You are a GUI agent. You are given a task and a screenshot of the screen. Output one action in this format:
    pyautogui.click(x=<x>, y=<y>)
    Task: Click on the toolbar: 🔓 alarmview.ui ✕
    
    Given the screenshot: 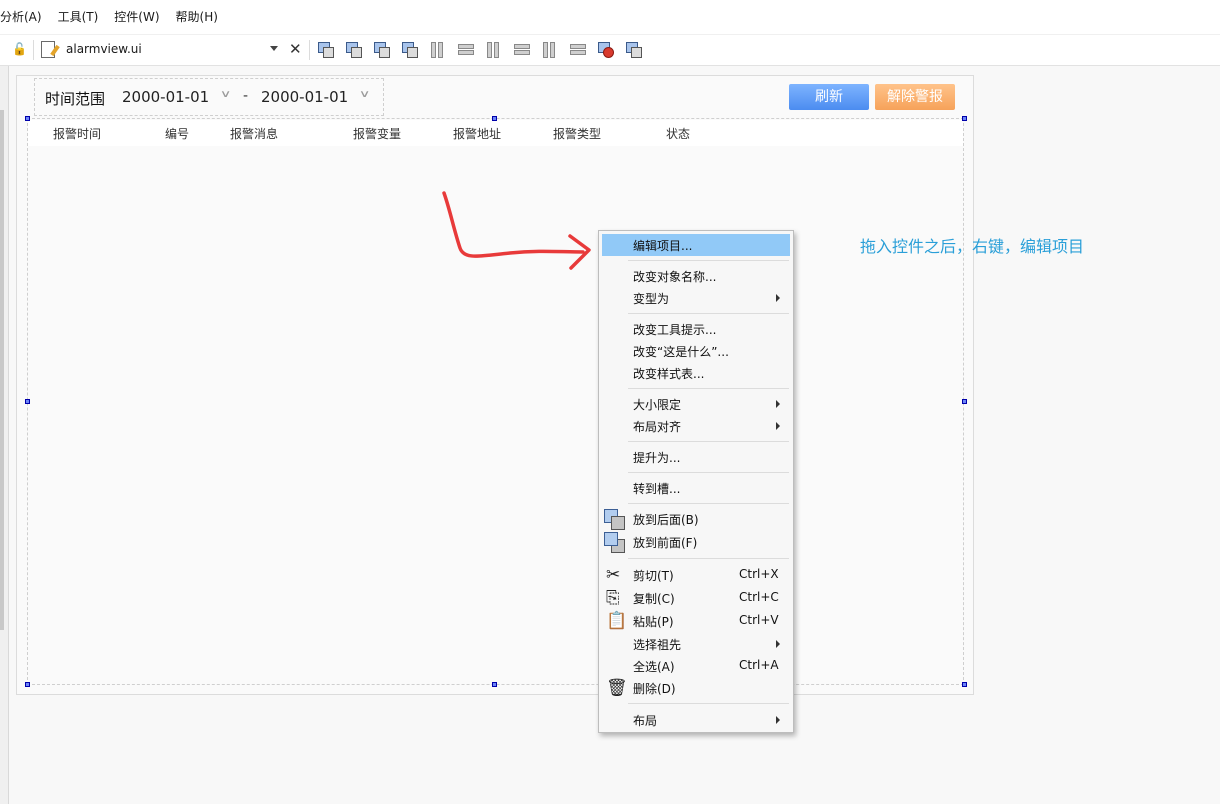 What is the action you would take?
    pyautogui.click(x=610, y=50)
    